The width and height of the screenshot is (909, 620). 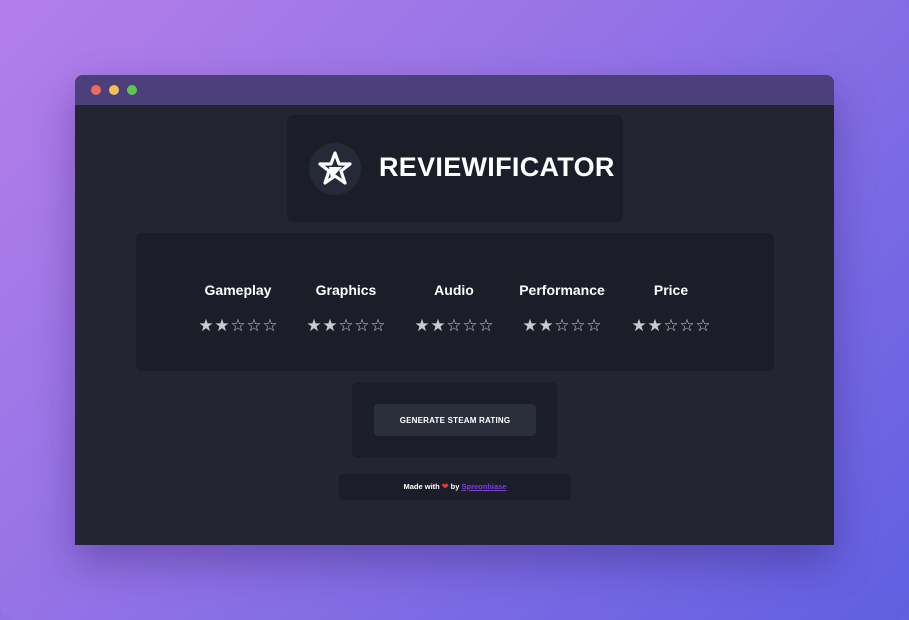 I want to click on rating-graphics: Graphics ★ ★ ☆ ☆ ☆, so click(x=346, y=308).